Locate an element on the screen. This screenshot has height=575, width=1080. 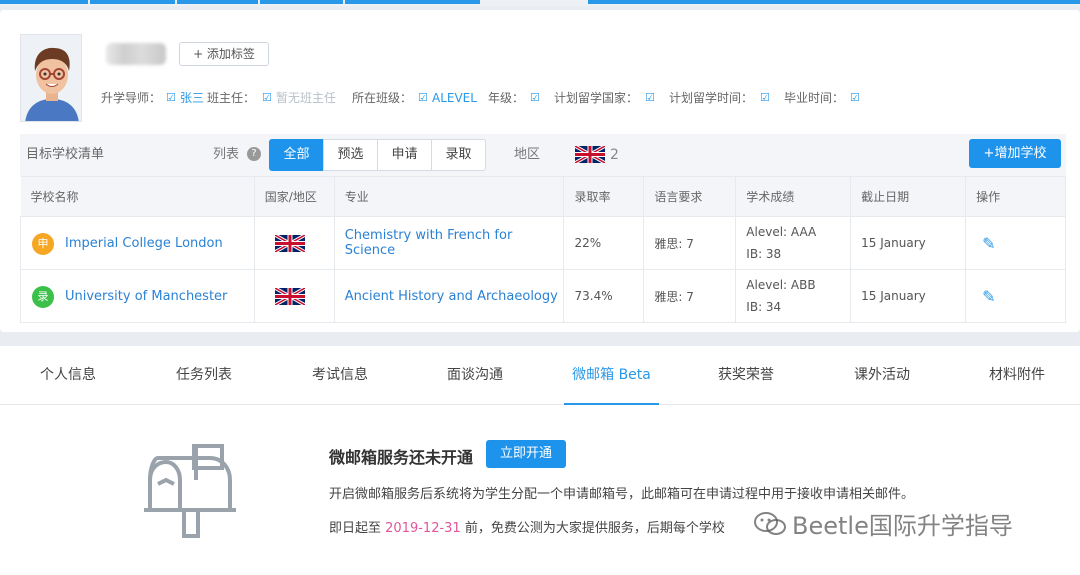
wechat-icon is located at coordinates (770, 523).